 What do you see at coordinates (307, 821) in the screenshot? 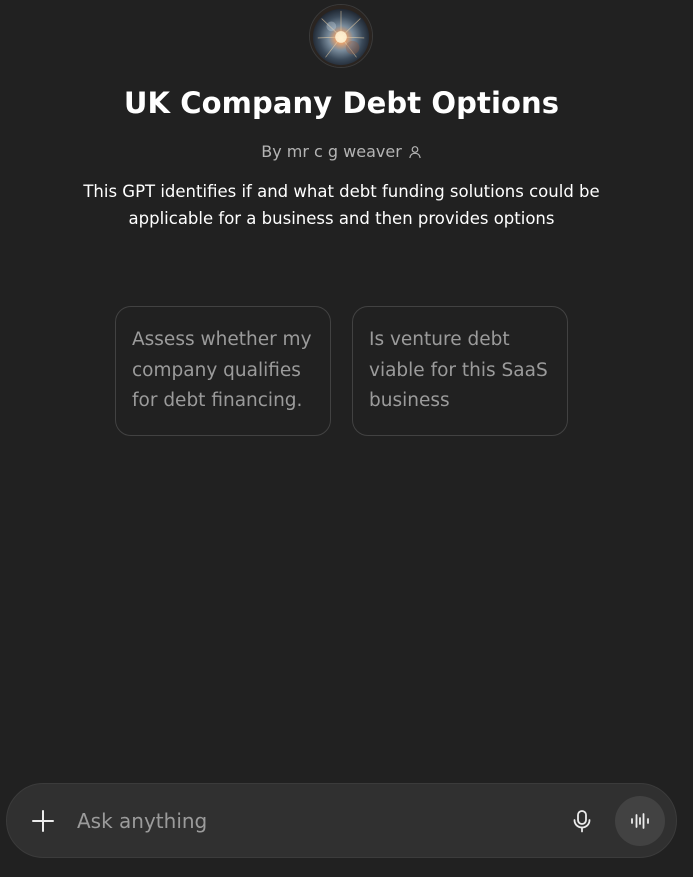
I see `message-input` at bounding box center [307, 821].